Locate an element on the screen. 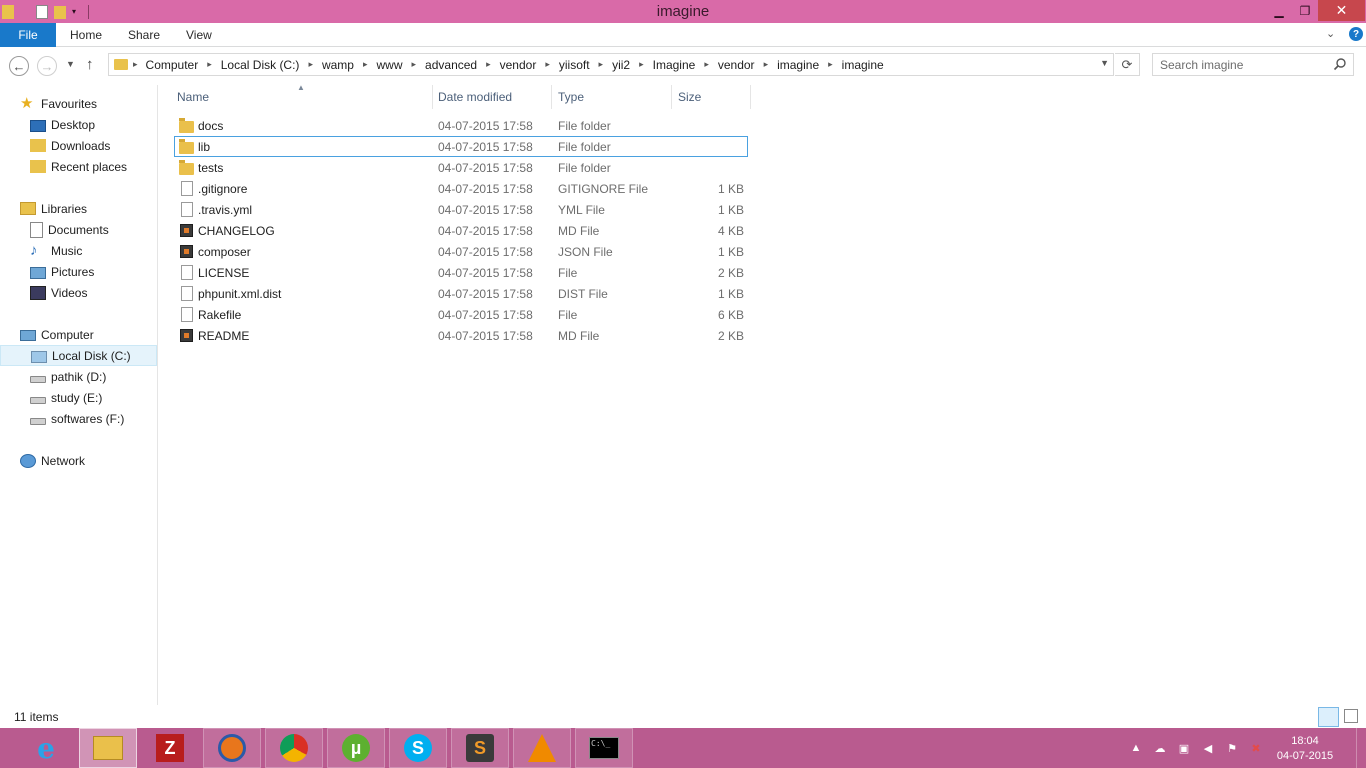  onedrive-icon: ☁ is located at coordinates (1160, 748).